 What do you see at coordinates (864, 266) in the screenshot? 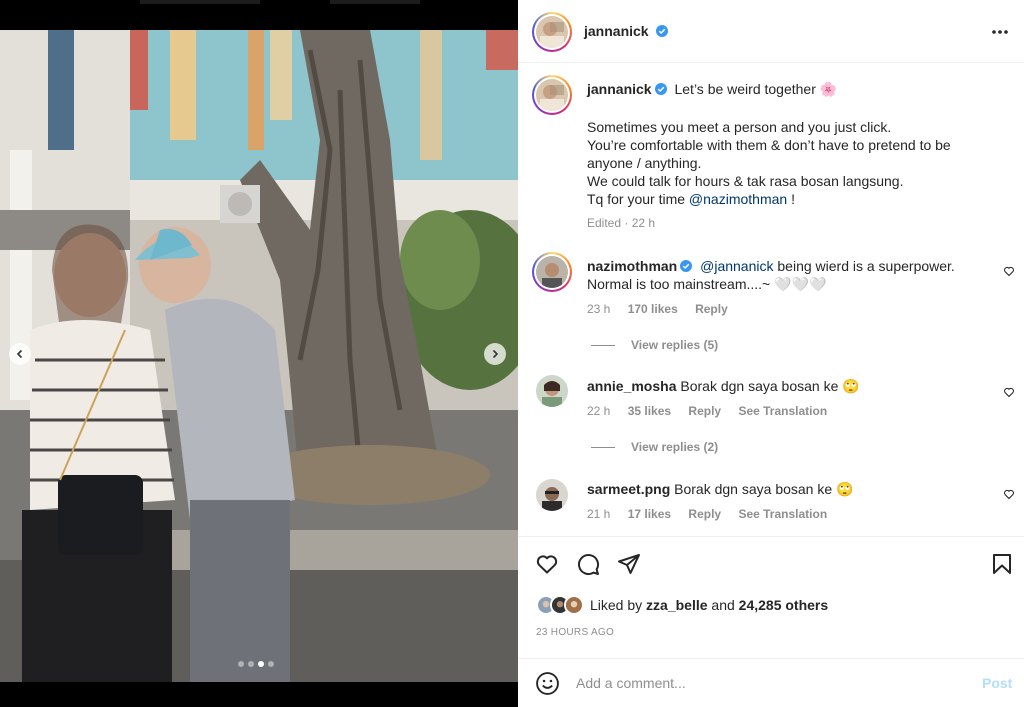
I see `comment-text: being wierd is a superpower.` at bounding box center [864, 266].